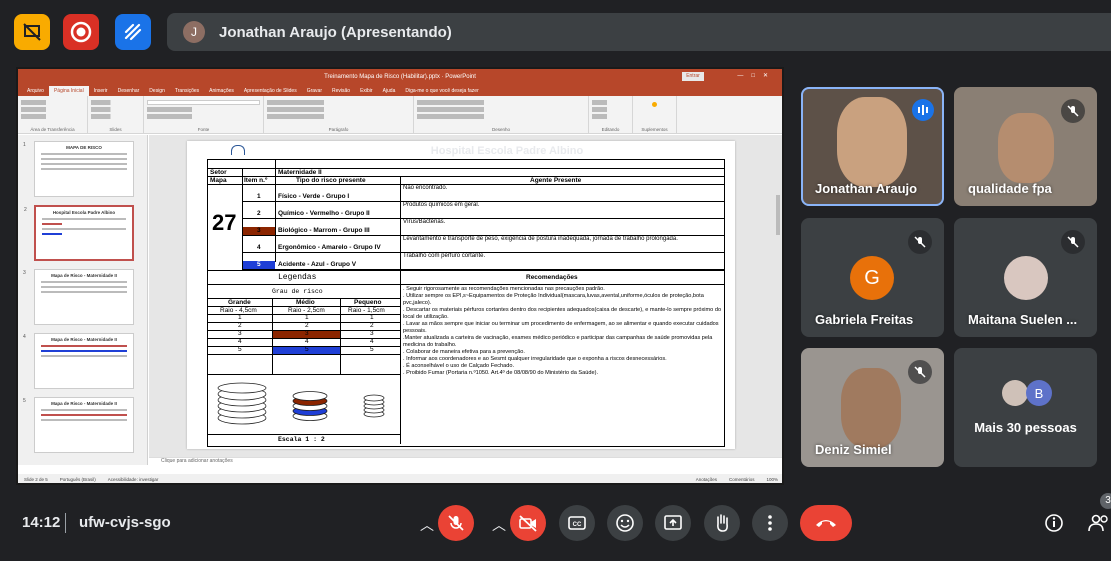 The width and height of the screenshot is (1111, 561). Describe the element at coordinates (368, 302) in the screenshot. I see `pequeno-label: Pequeno` at that location.